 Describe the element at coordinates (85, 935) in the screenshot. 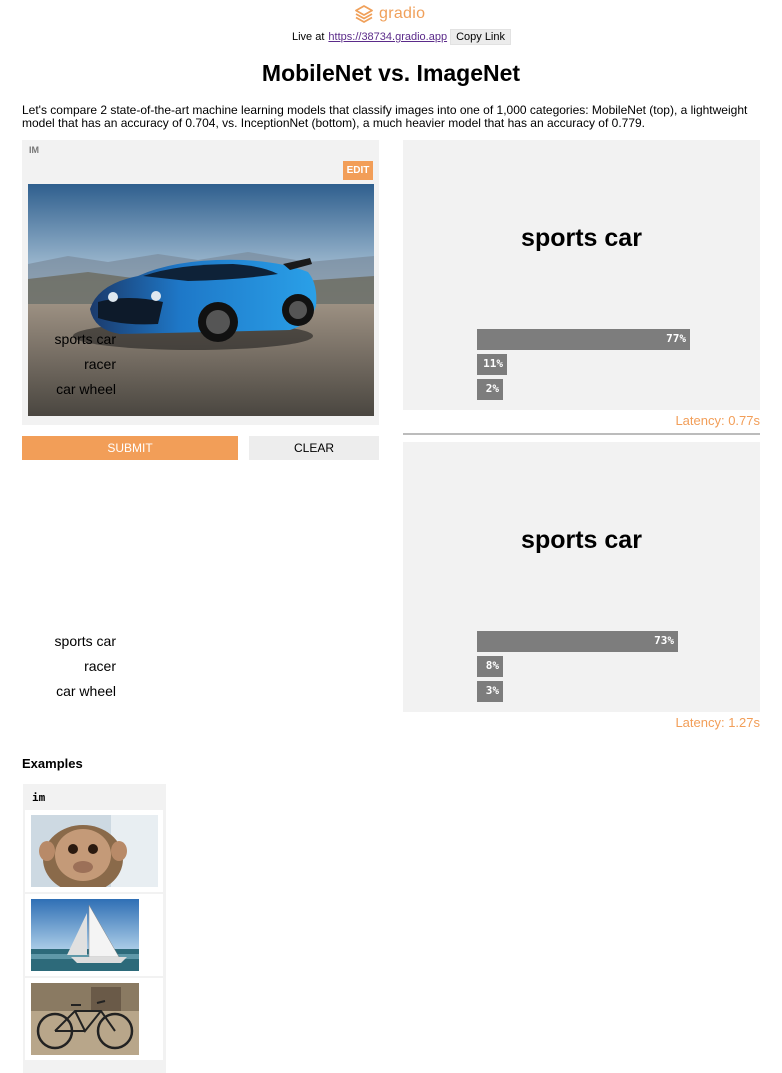

I see `example-image-sailboat` at that location.